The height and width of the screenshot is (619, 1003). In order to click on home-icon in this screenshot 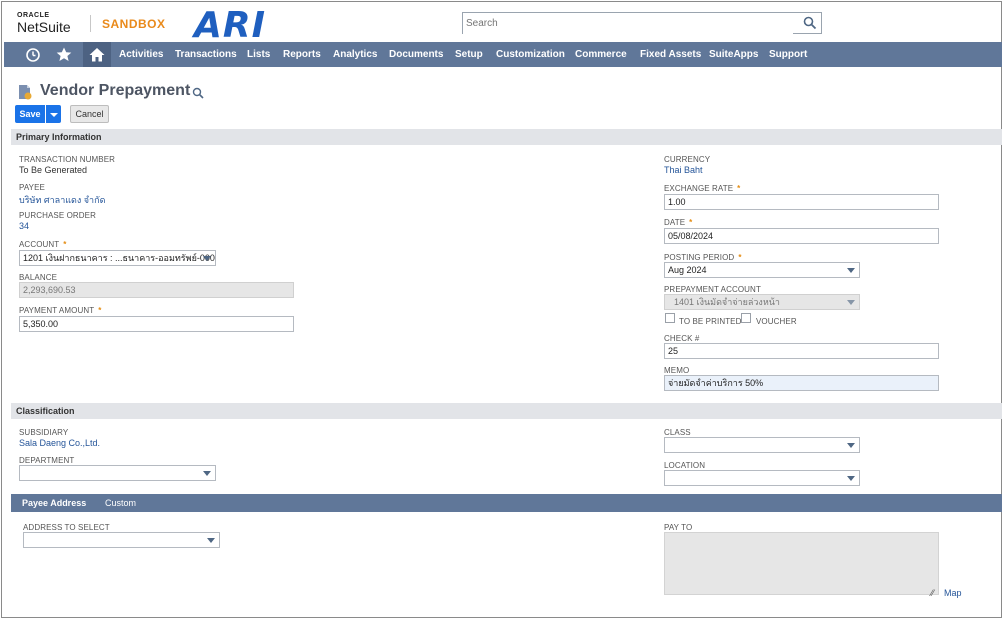, I will do `click(97, 55)`.